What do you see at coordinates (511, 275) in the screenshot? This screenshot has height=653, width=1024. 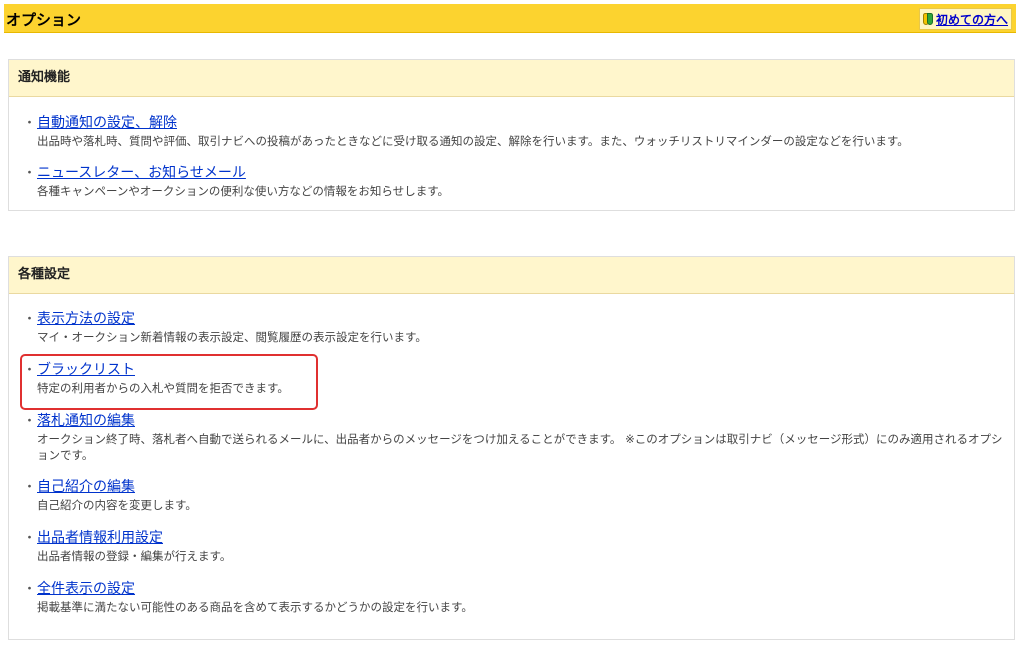 I see `settings-section-title: 各種設定` at bounding box center [511, 275].